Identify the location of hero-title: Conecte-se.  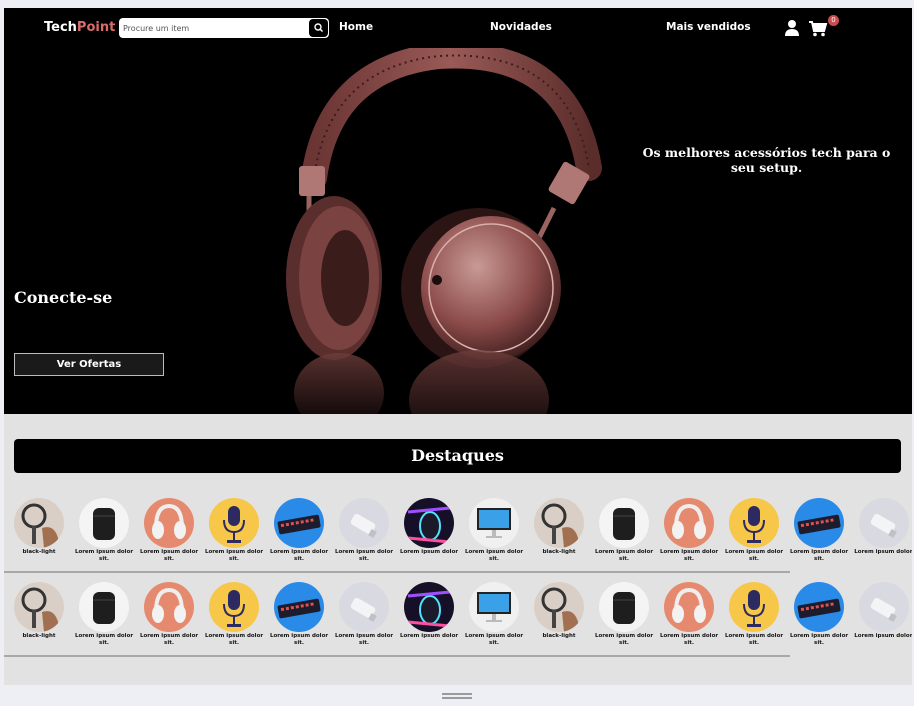
(63, 297).